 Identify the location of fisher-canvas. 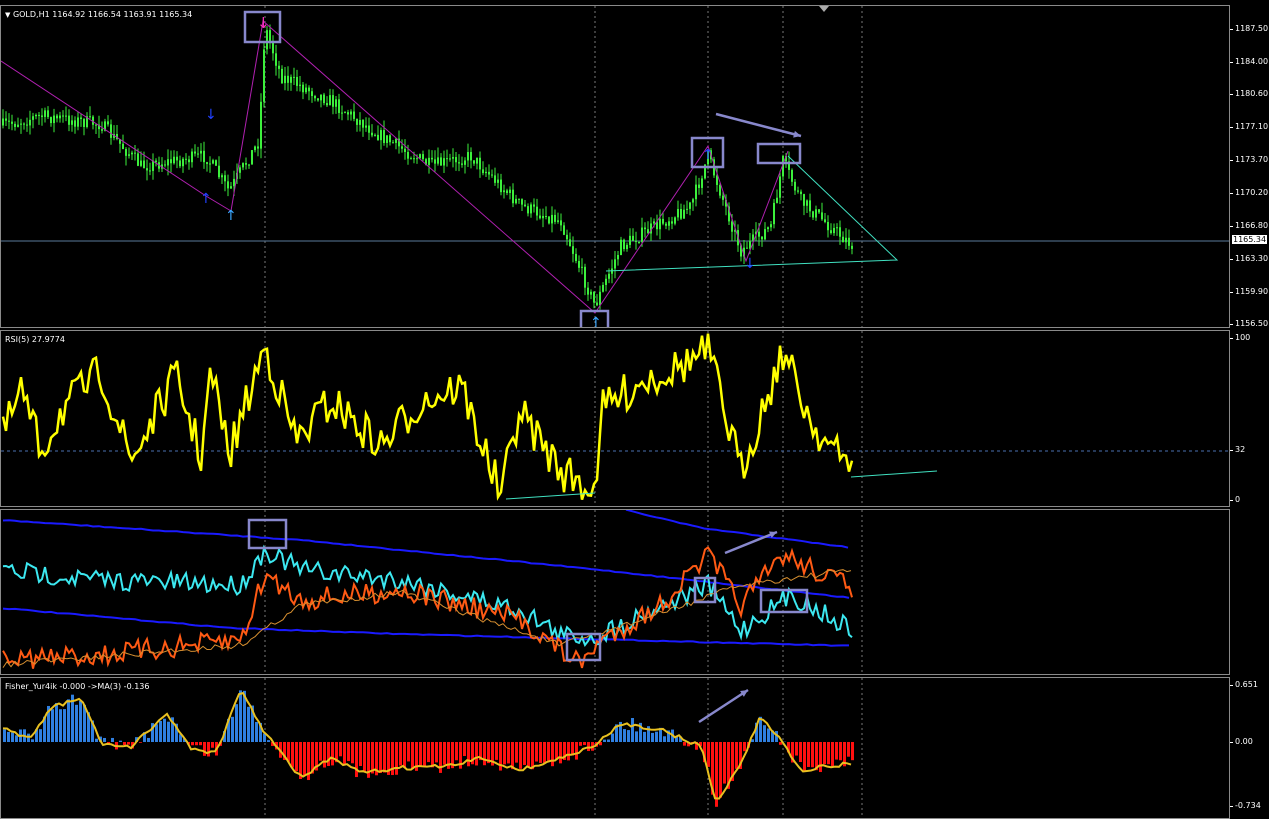
(432, 748).